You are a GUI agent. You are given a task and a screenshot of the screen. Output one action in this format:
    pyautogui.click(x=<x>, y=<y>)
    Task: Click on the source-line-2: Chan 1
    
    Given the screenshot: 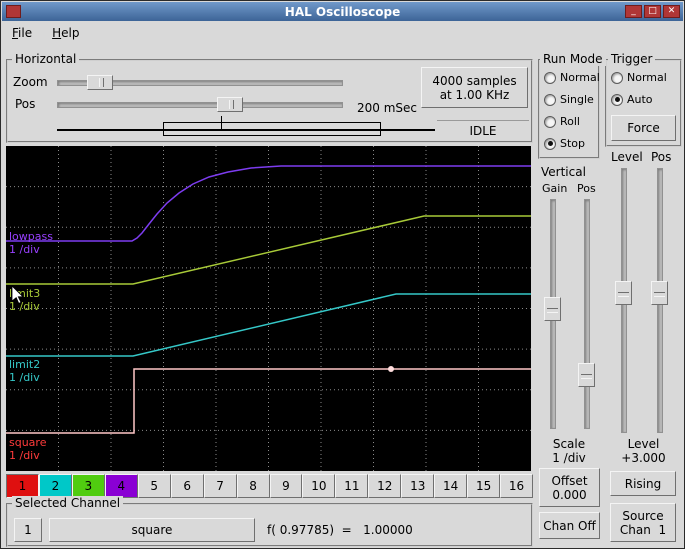 What is the action you would take?
    pyautogui.click(x=643, y=529)
    